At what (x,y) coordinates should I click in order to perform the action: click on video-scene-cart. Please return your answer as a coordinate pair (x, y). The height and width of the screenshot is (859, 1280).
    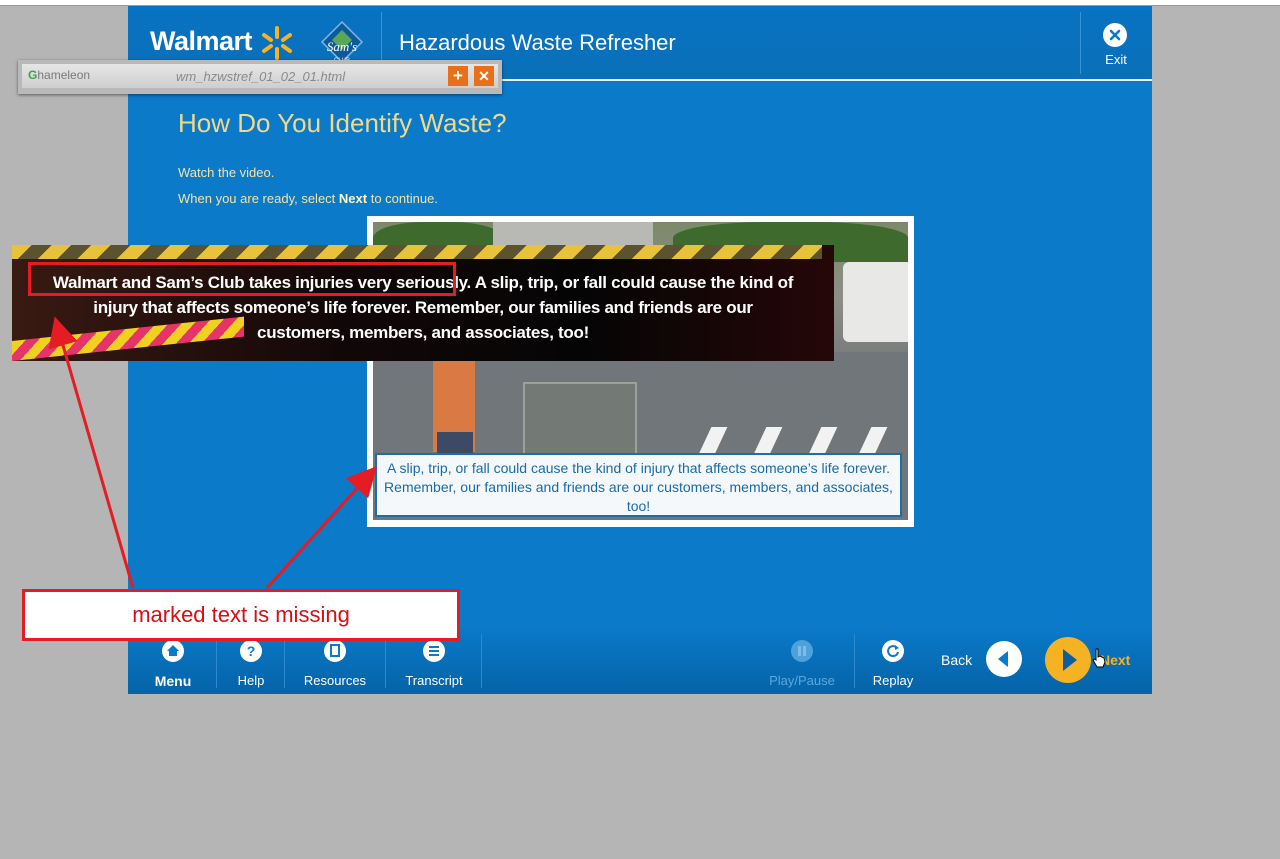
    Looking at the image, I should click on (580, 419).